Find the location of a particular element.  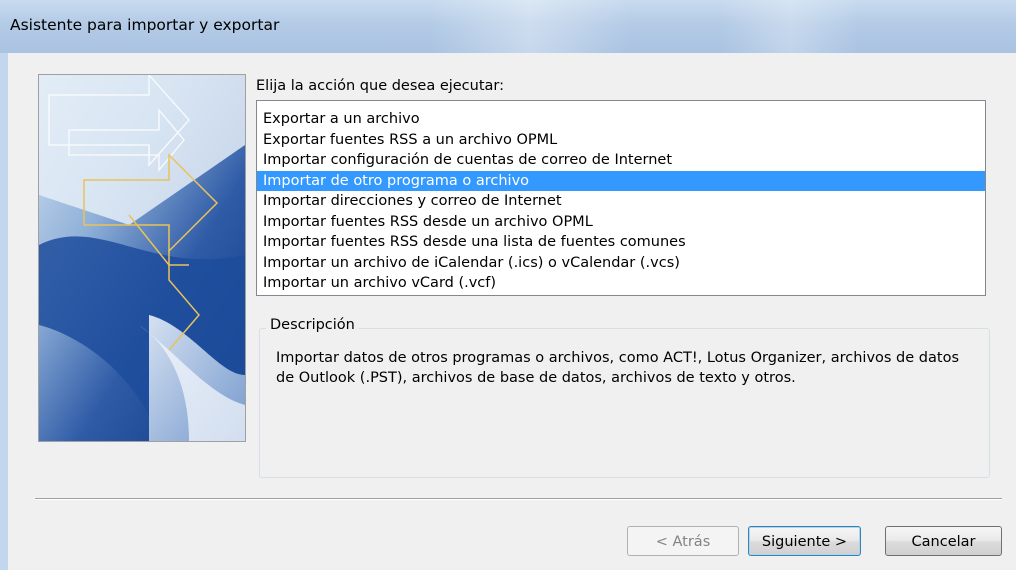

title-bar: Asistente para importar y exportar is located at coordinates (508, 26).